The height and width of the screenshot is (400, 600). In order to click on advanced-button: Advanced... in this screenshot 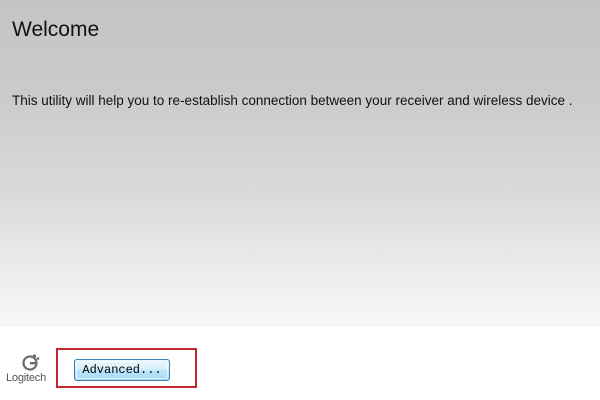, I will do `click(122, 370)`.